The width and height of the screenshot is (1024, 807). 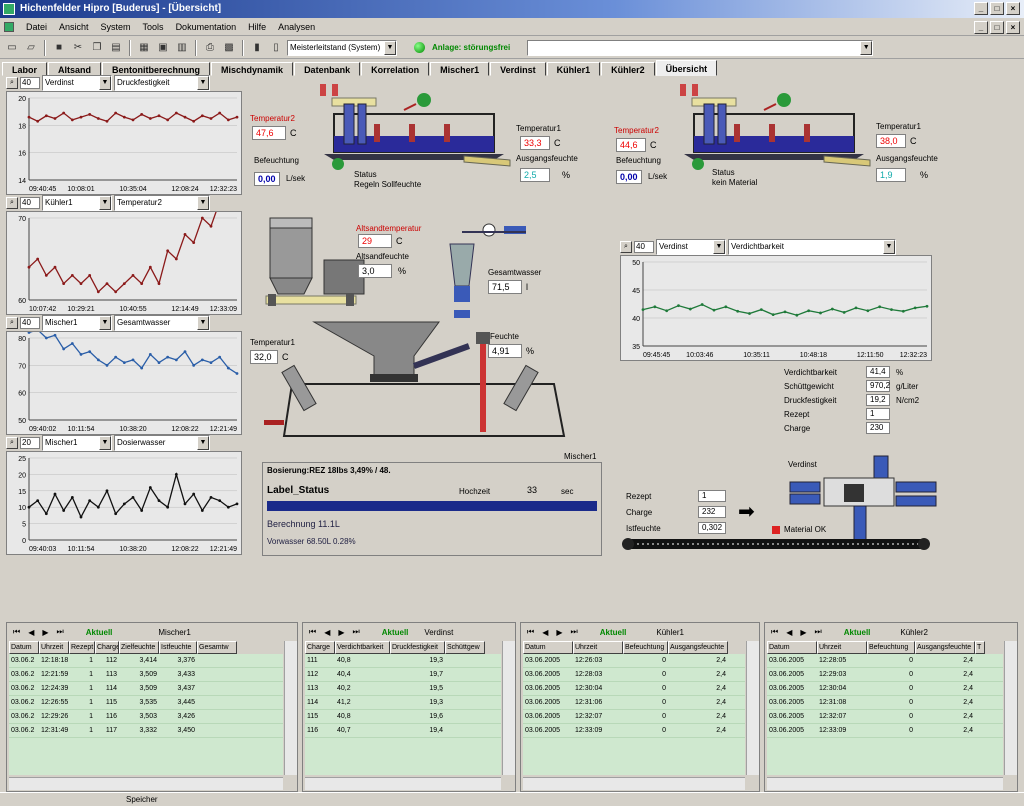 What do you see at coordinates (162, 203) in the screenshot?
I see `trend-param-select: Temperatur2 ▼` at bounding box center [162, 203].